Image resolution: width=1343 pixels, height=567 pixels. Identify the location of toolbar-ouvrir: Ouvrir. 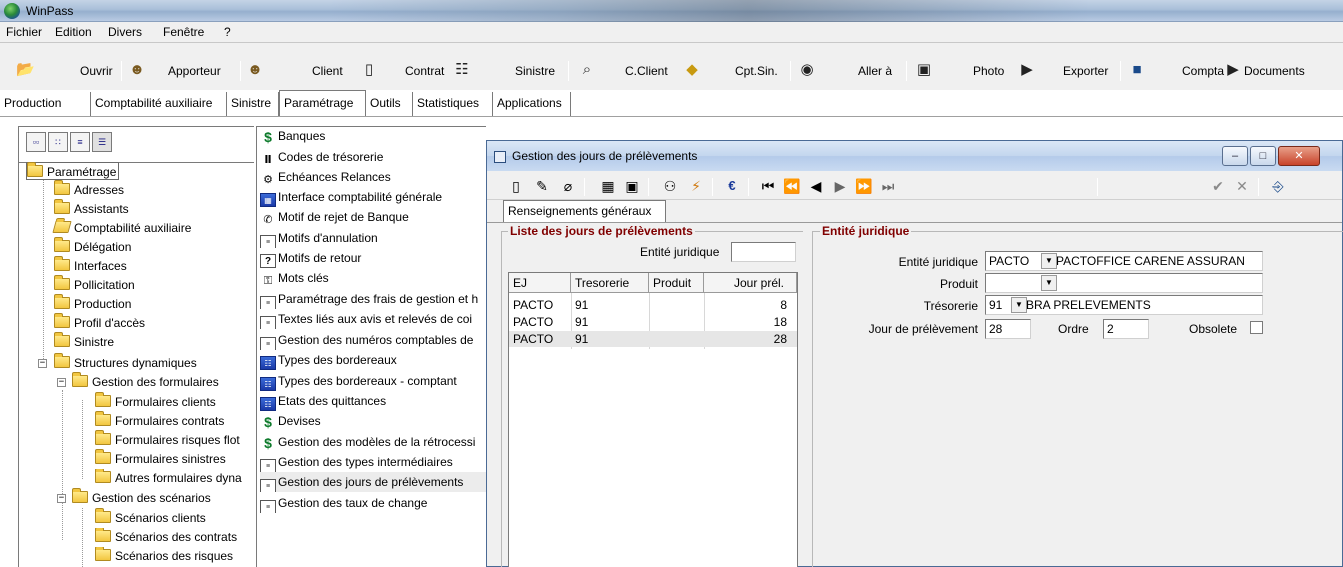
(96, 71).